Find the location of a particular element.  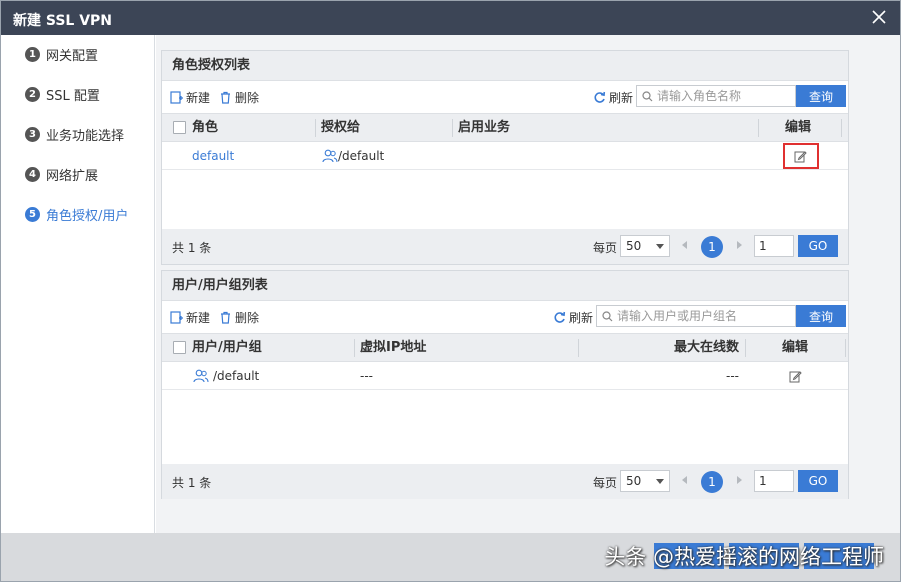

step-number-3: 3 is located at coordinates (32, 134).